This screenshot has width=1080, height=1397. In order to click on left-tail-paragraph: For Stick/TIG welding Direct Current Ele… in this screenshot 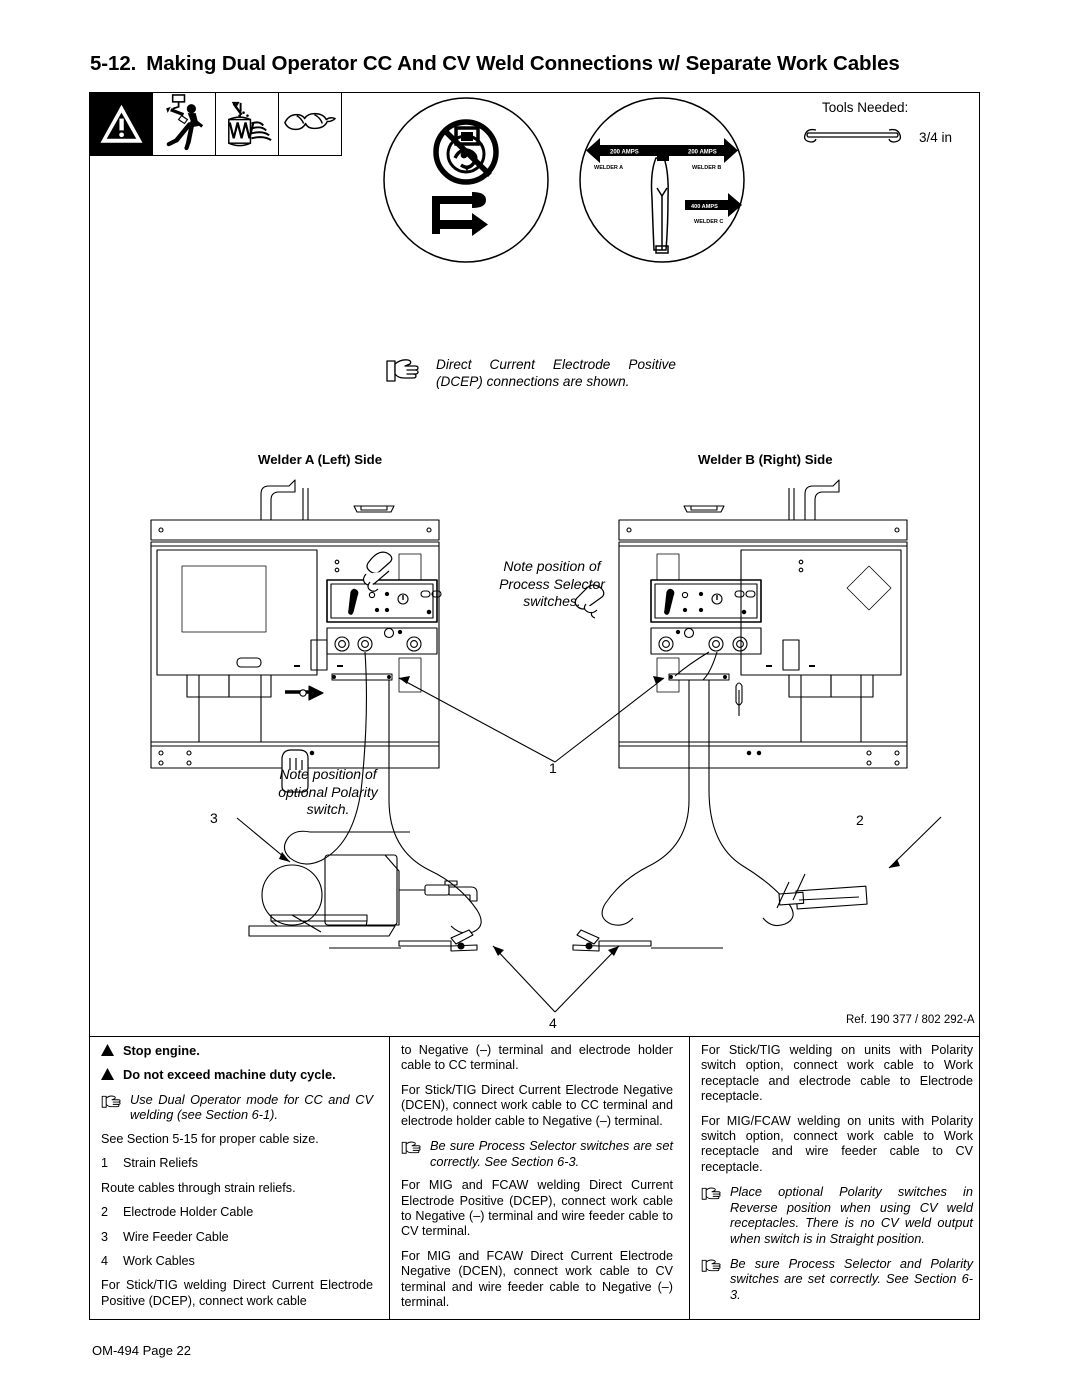, I will do `click(237, 1293)`.